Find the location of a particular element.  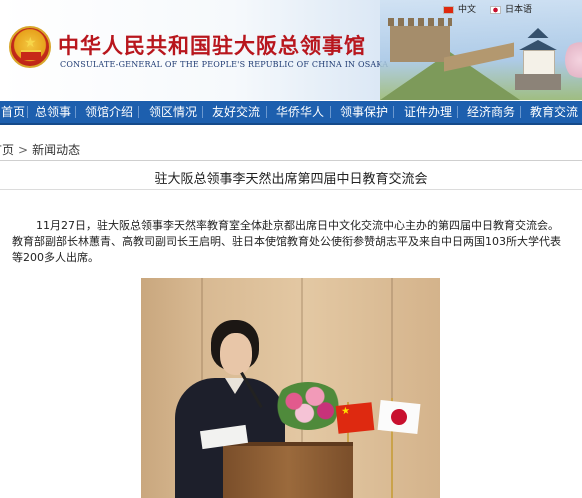

lang-chinese-link: 中文 is located at coordinates (459, 8).